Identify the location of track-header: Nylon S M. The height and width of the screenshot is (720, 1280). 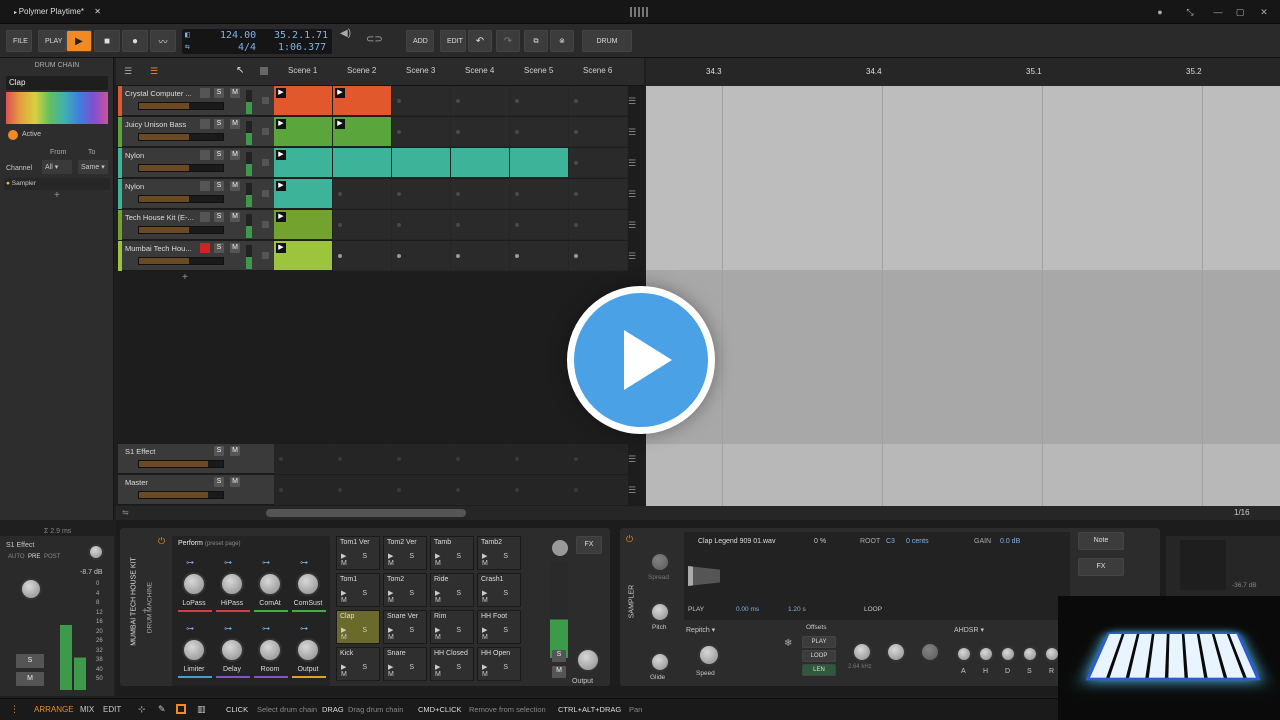
(196, 163).